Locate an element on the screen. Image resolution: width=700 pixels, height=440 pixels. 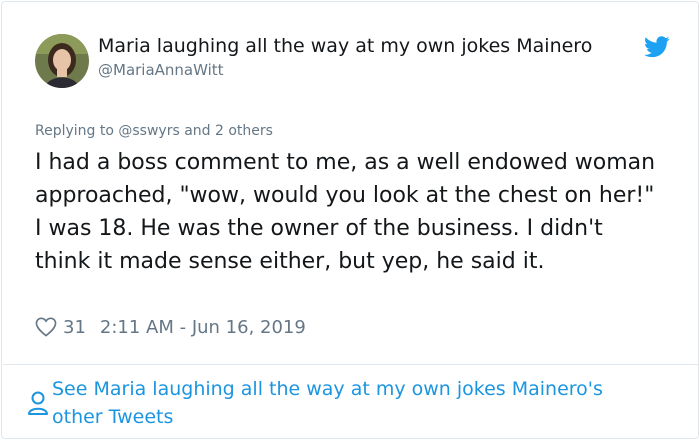
person-icon is located at coordinates (38, 403).